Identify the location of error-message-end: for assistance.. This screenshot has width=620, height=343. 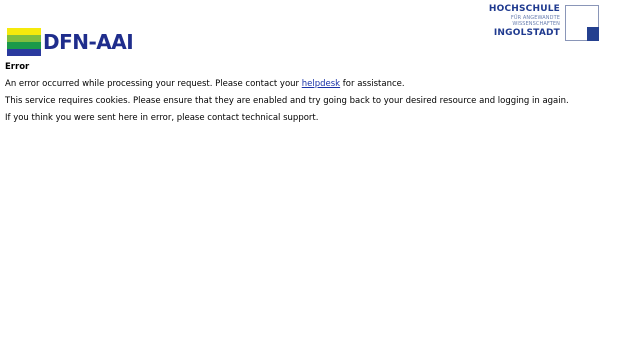
(372, 84).